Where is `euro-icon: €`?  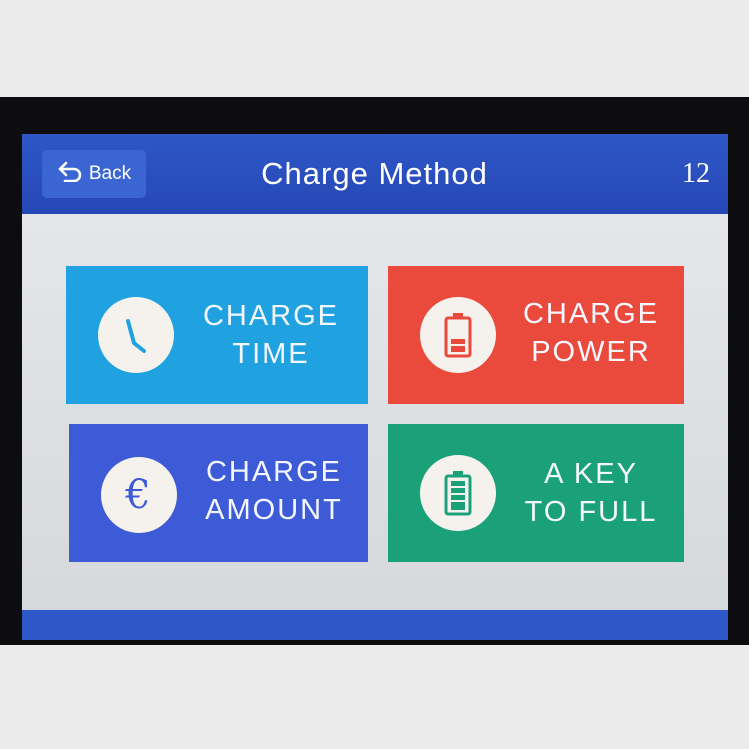
euro-icon: € is located at coordinates (139, 495).